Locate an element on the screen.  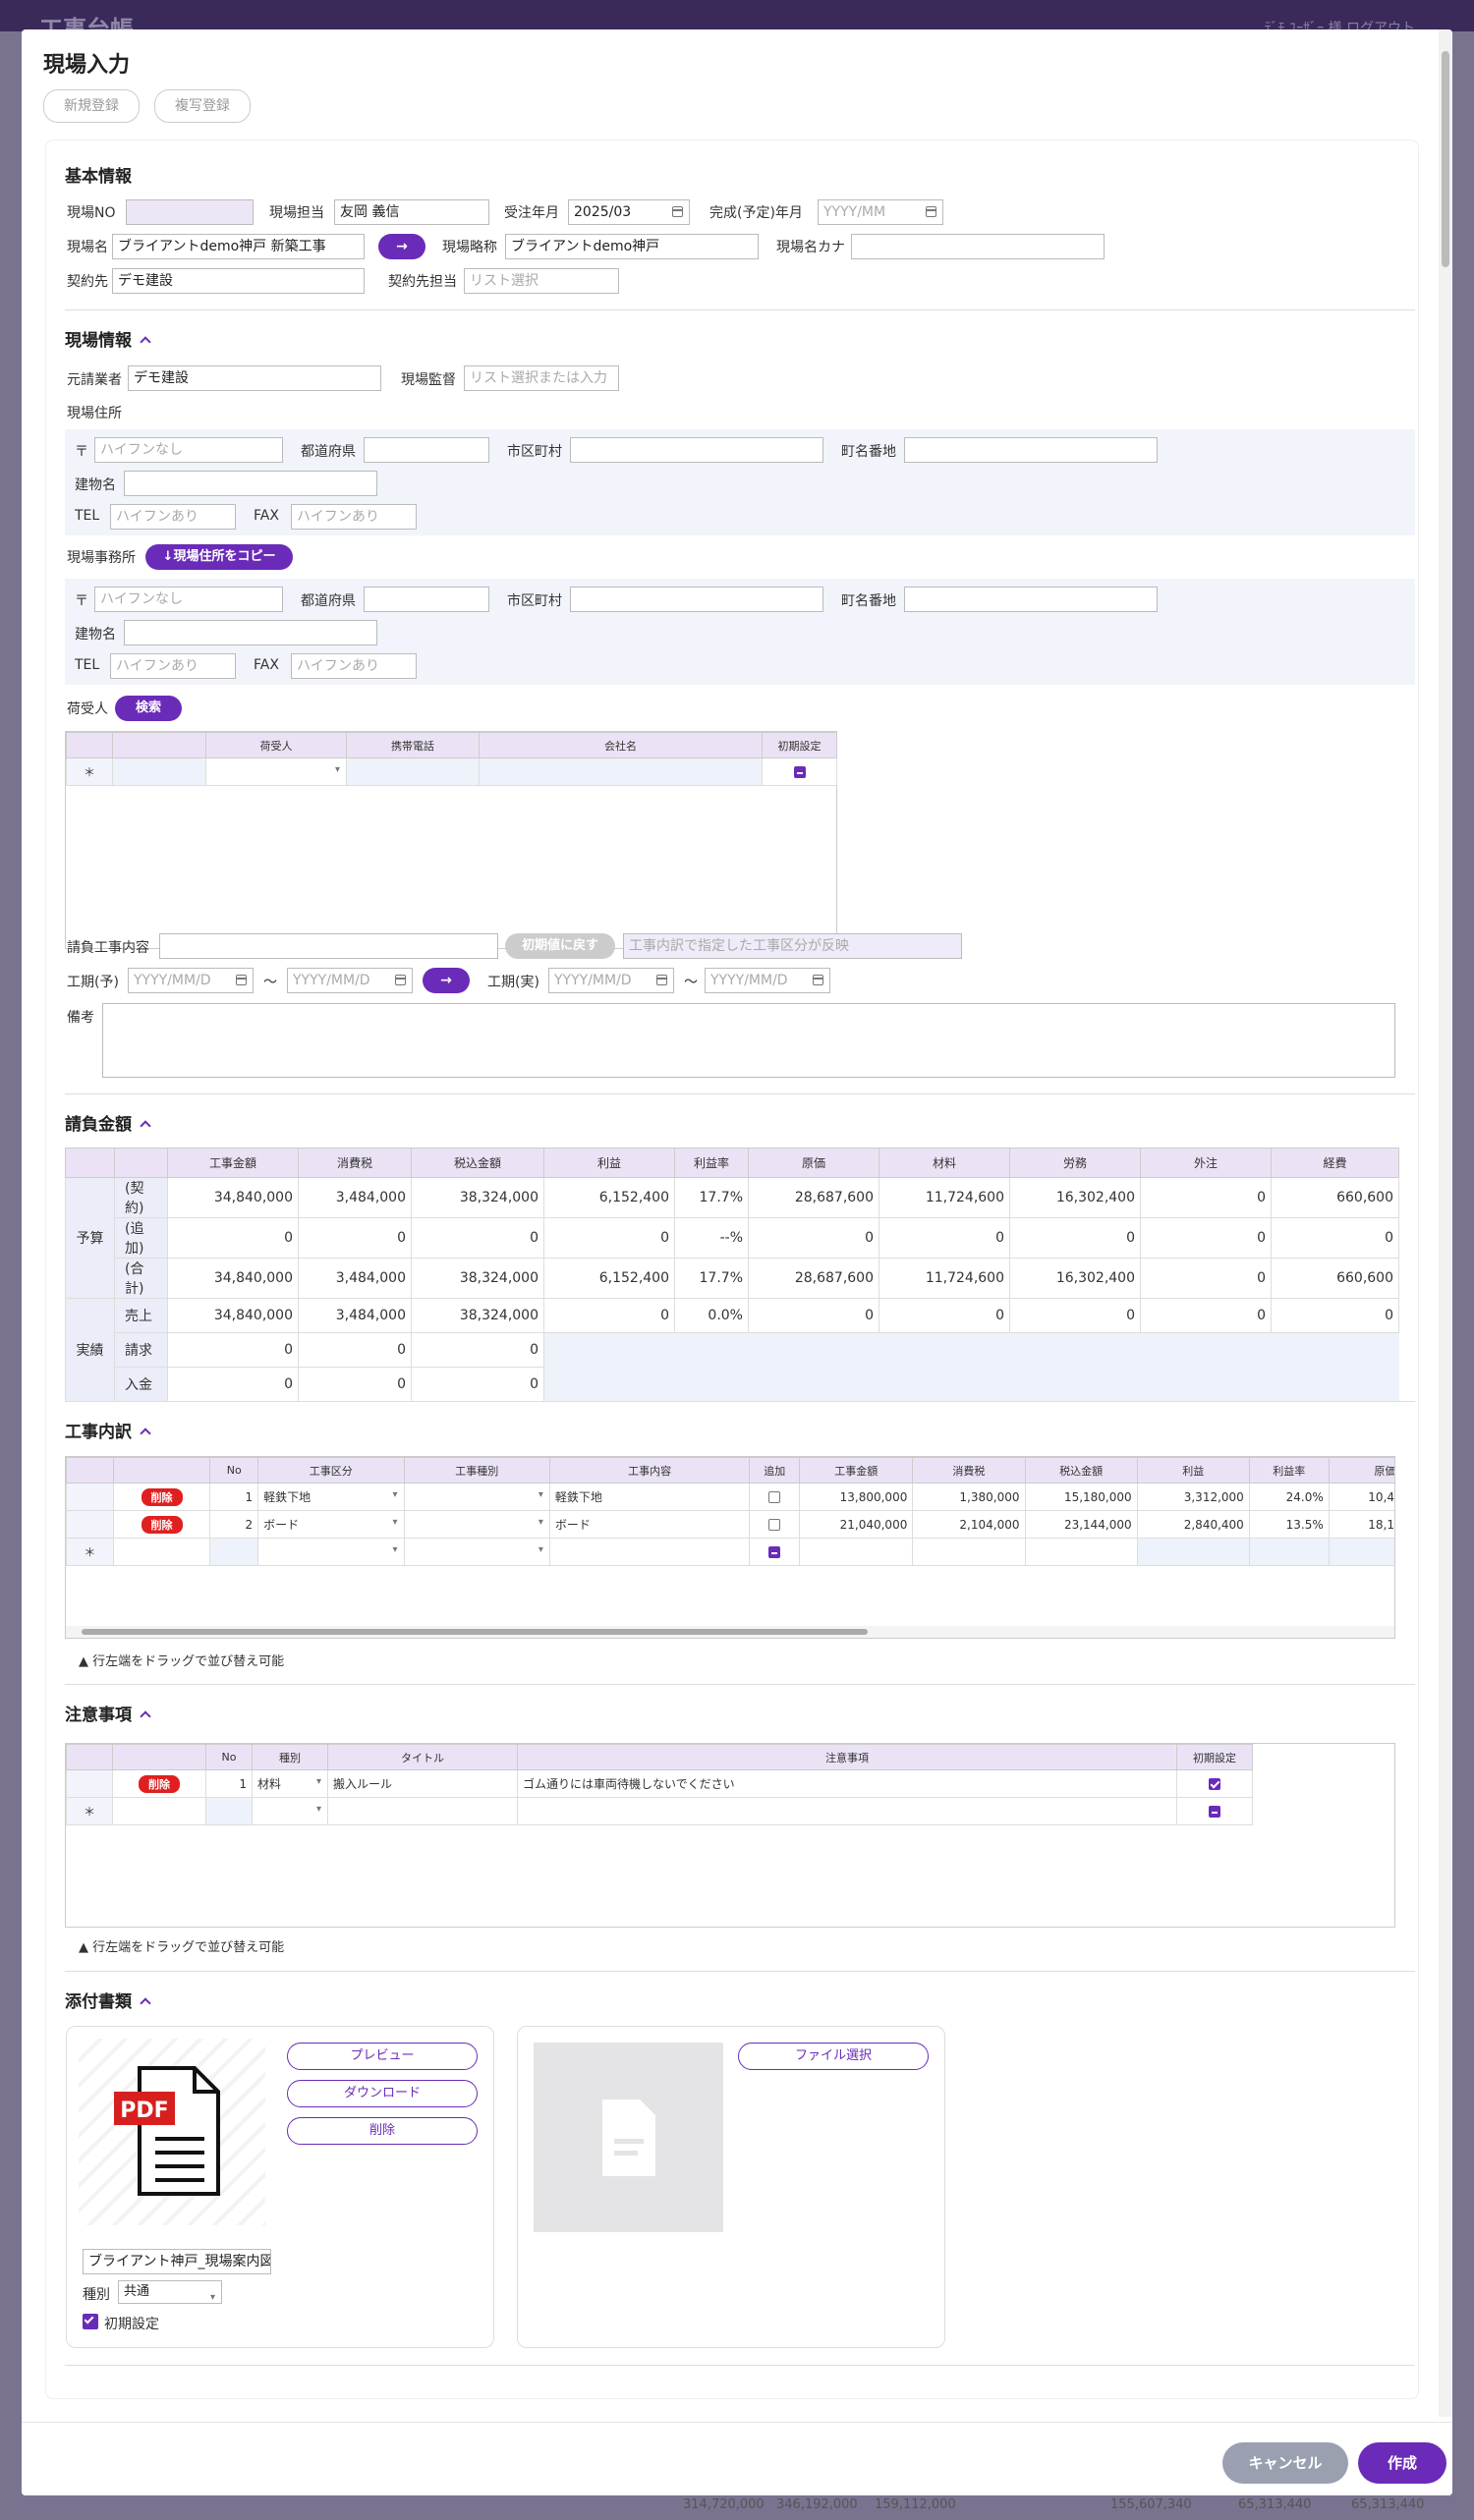
section-site-info: 現場情報 is located at coordinates (108, 338).